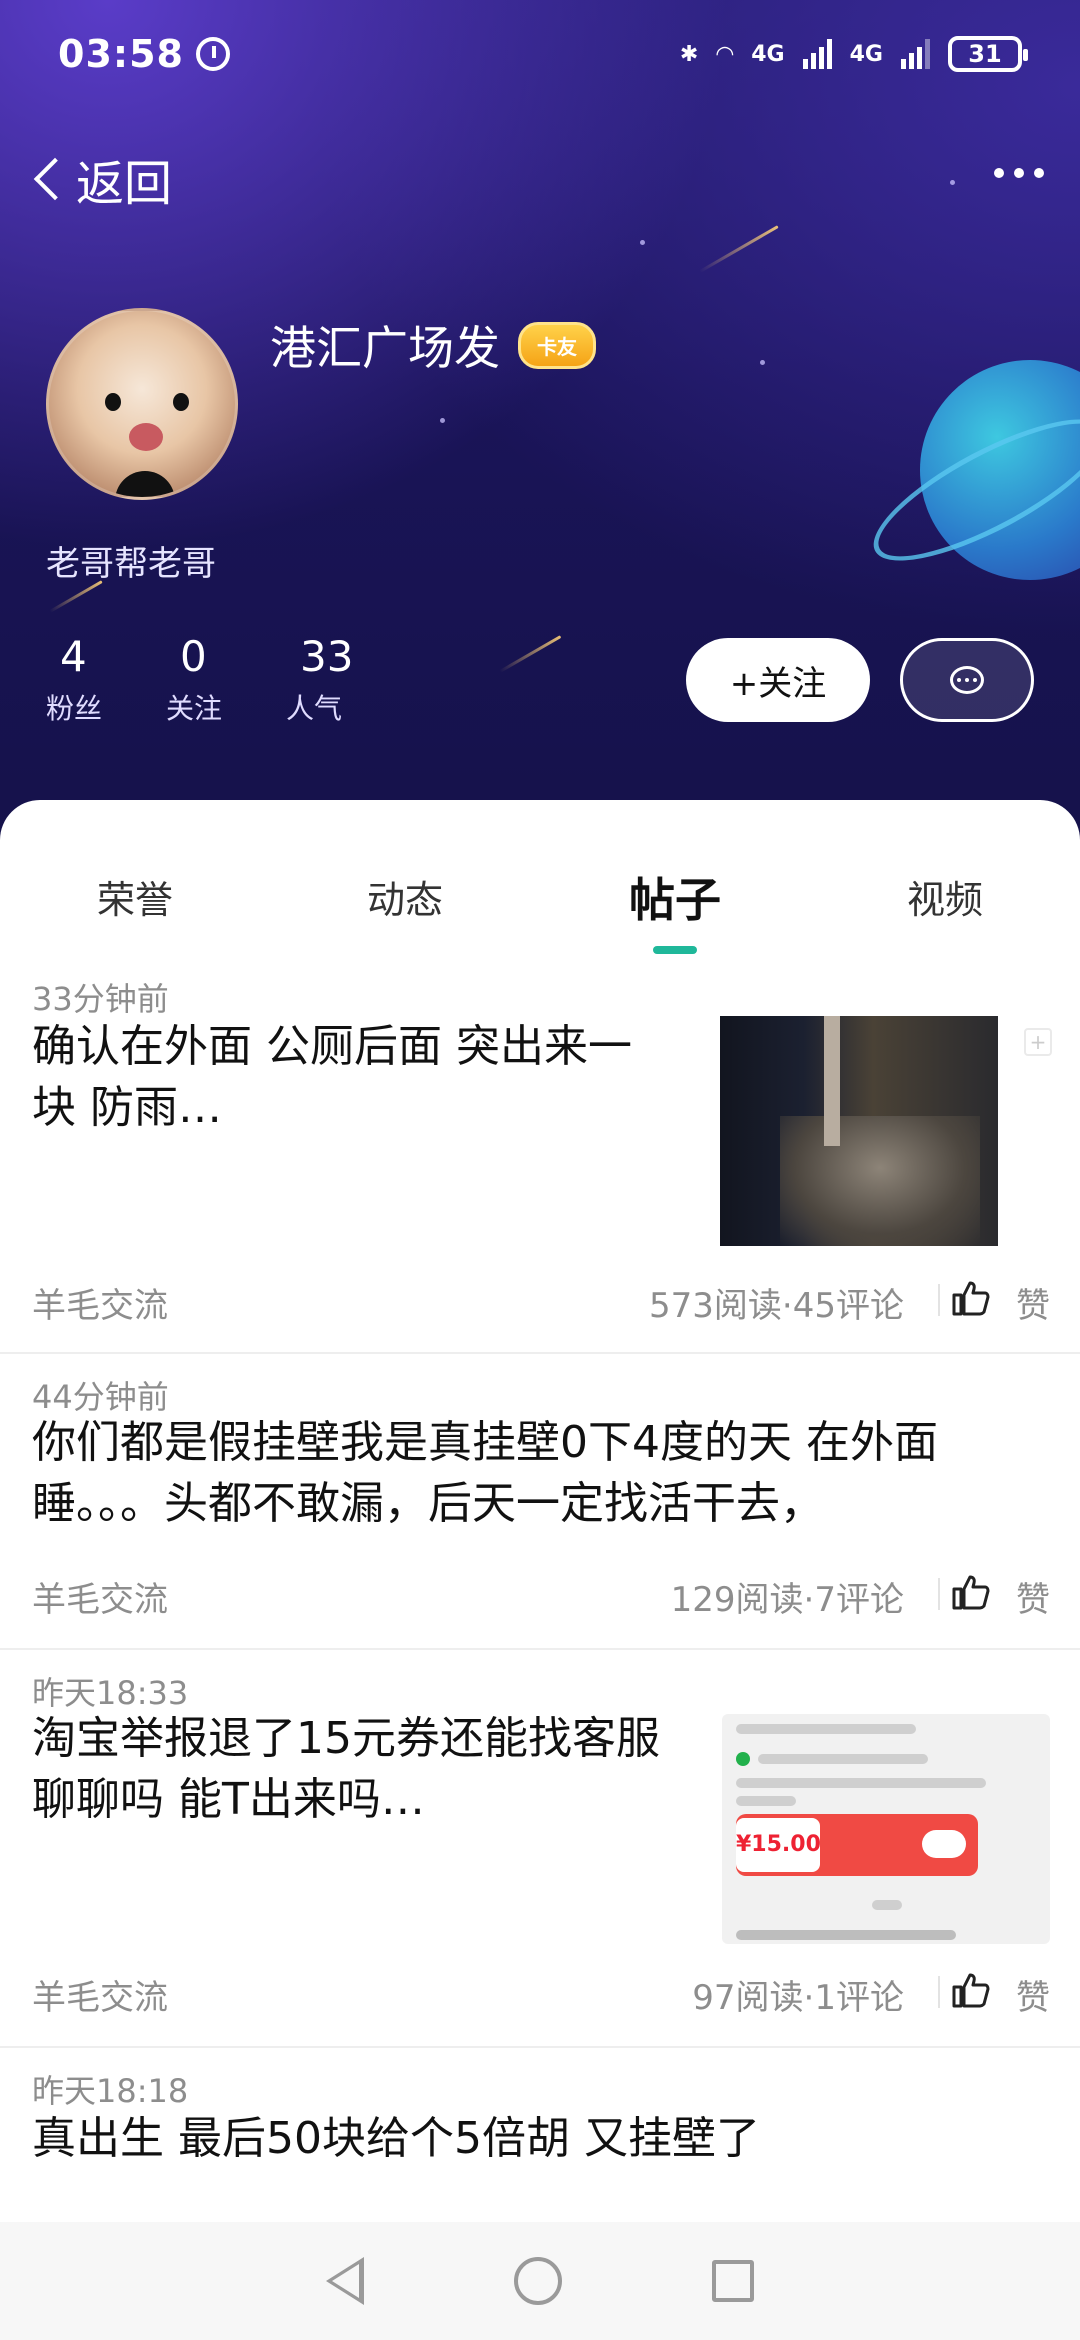 This screenshot has height=2340, width=1080. I want to click on tab-posts-label: 帖子, so click(675, 900).